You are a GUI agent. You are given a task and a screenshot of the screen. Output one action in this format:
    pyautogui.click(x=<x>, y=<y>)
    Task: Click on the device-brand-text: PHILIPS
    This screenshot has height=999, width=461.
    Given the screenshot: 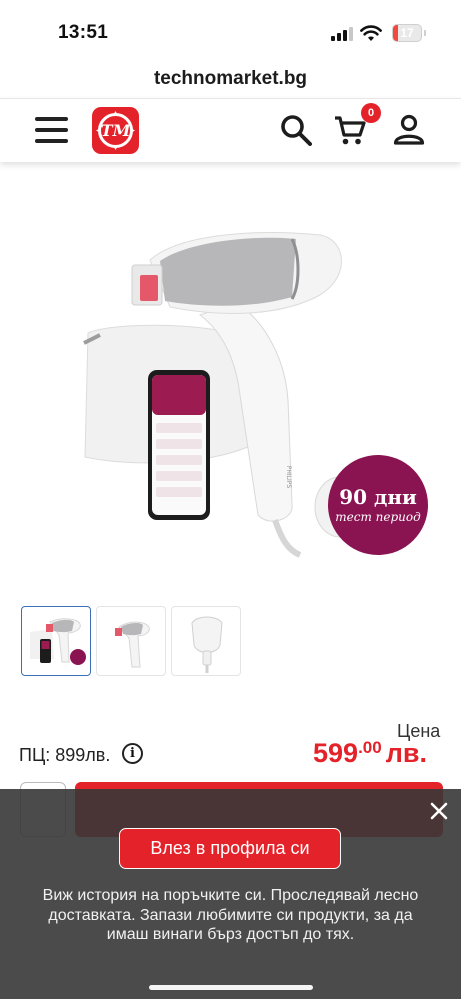 What is the action you would take?
    pyautogui.click(x=288, y=477)
    